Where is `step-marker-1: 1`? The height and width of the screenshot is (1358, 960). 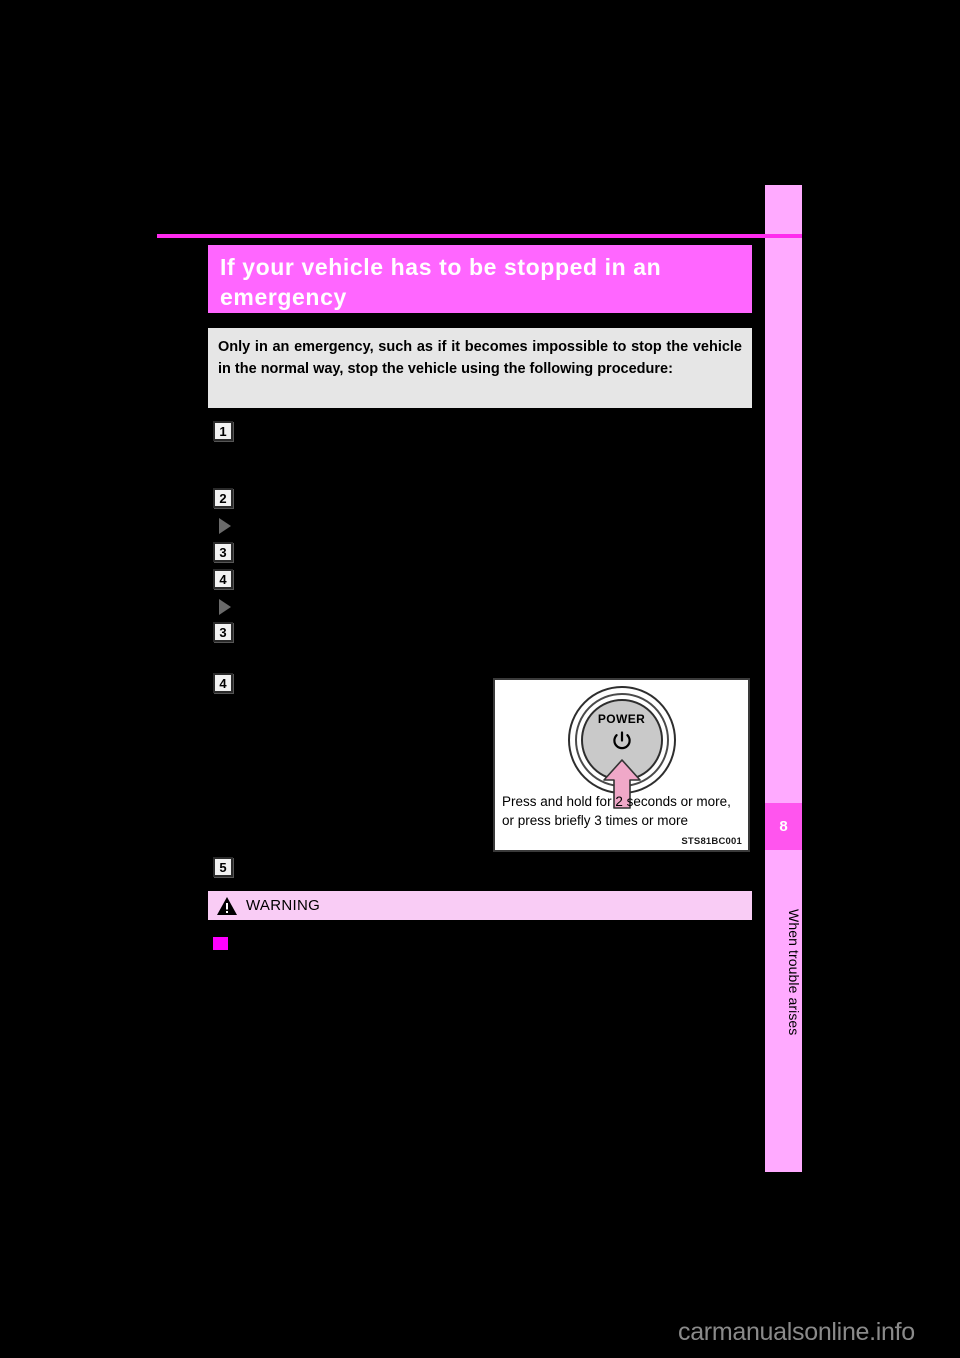 step-marker-1: 1 is located at coordinates (223, 431).